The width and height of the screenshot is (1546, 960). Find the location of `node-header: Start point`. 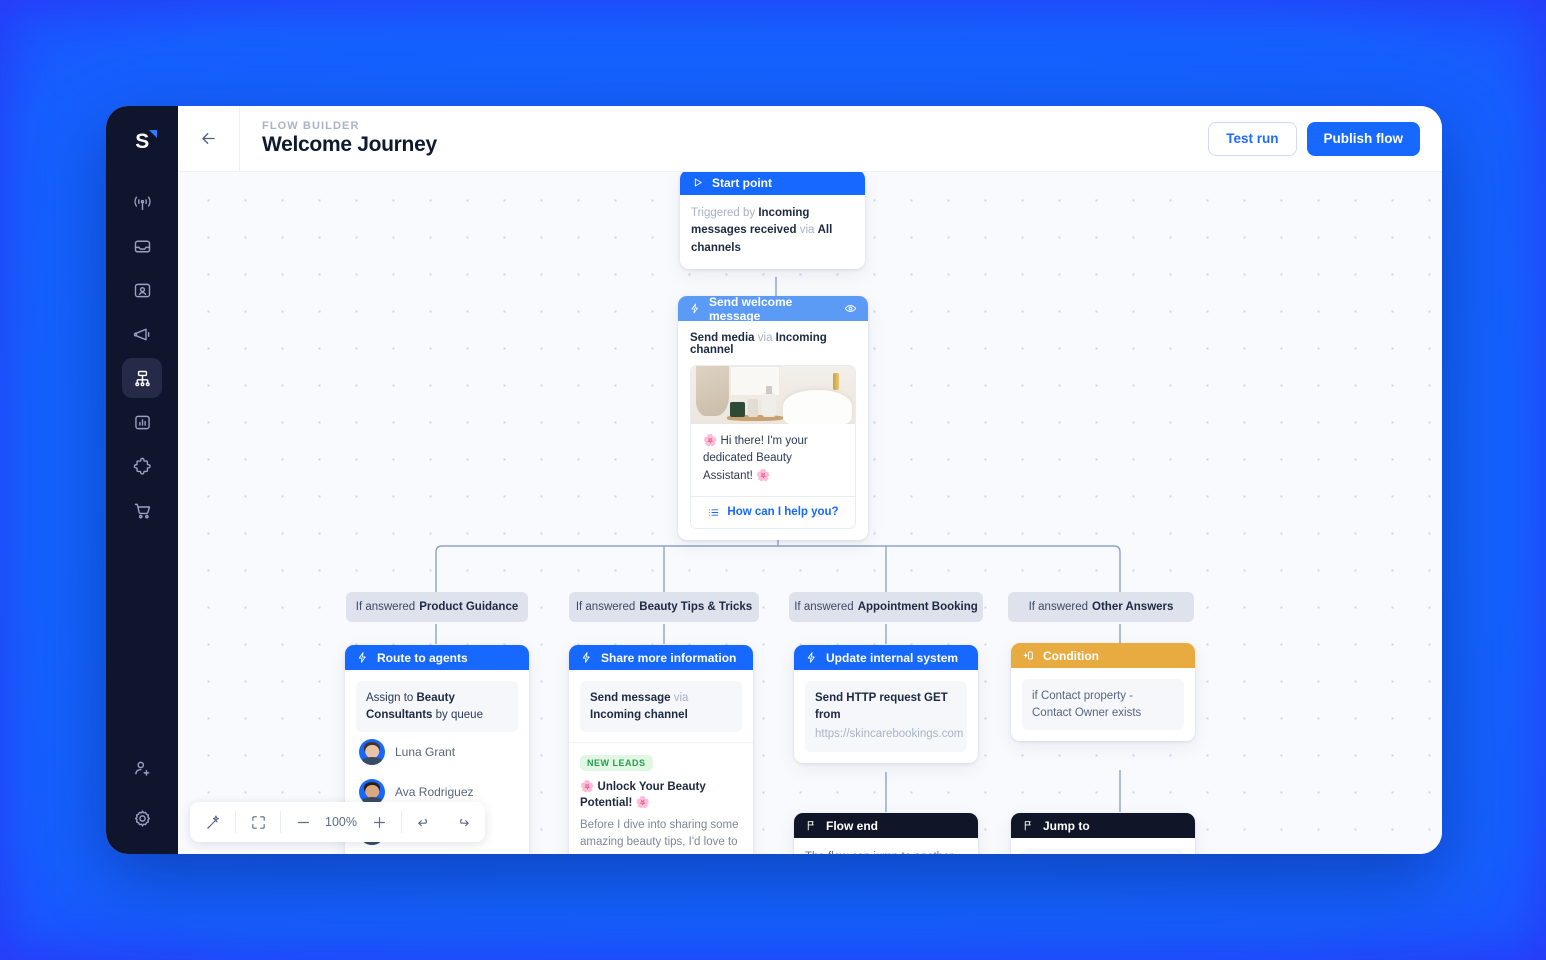

node-header: Start point is located at coordinates (772, 183).